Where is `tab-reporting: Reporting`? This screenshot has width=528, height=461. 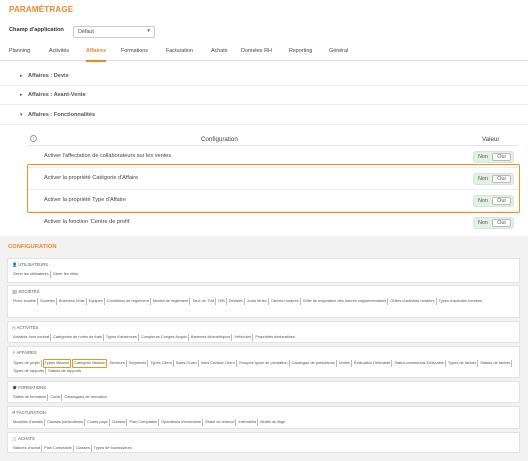
tab-reporting: Reporting is located at coordinates (300, 51).